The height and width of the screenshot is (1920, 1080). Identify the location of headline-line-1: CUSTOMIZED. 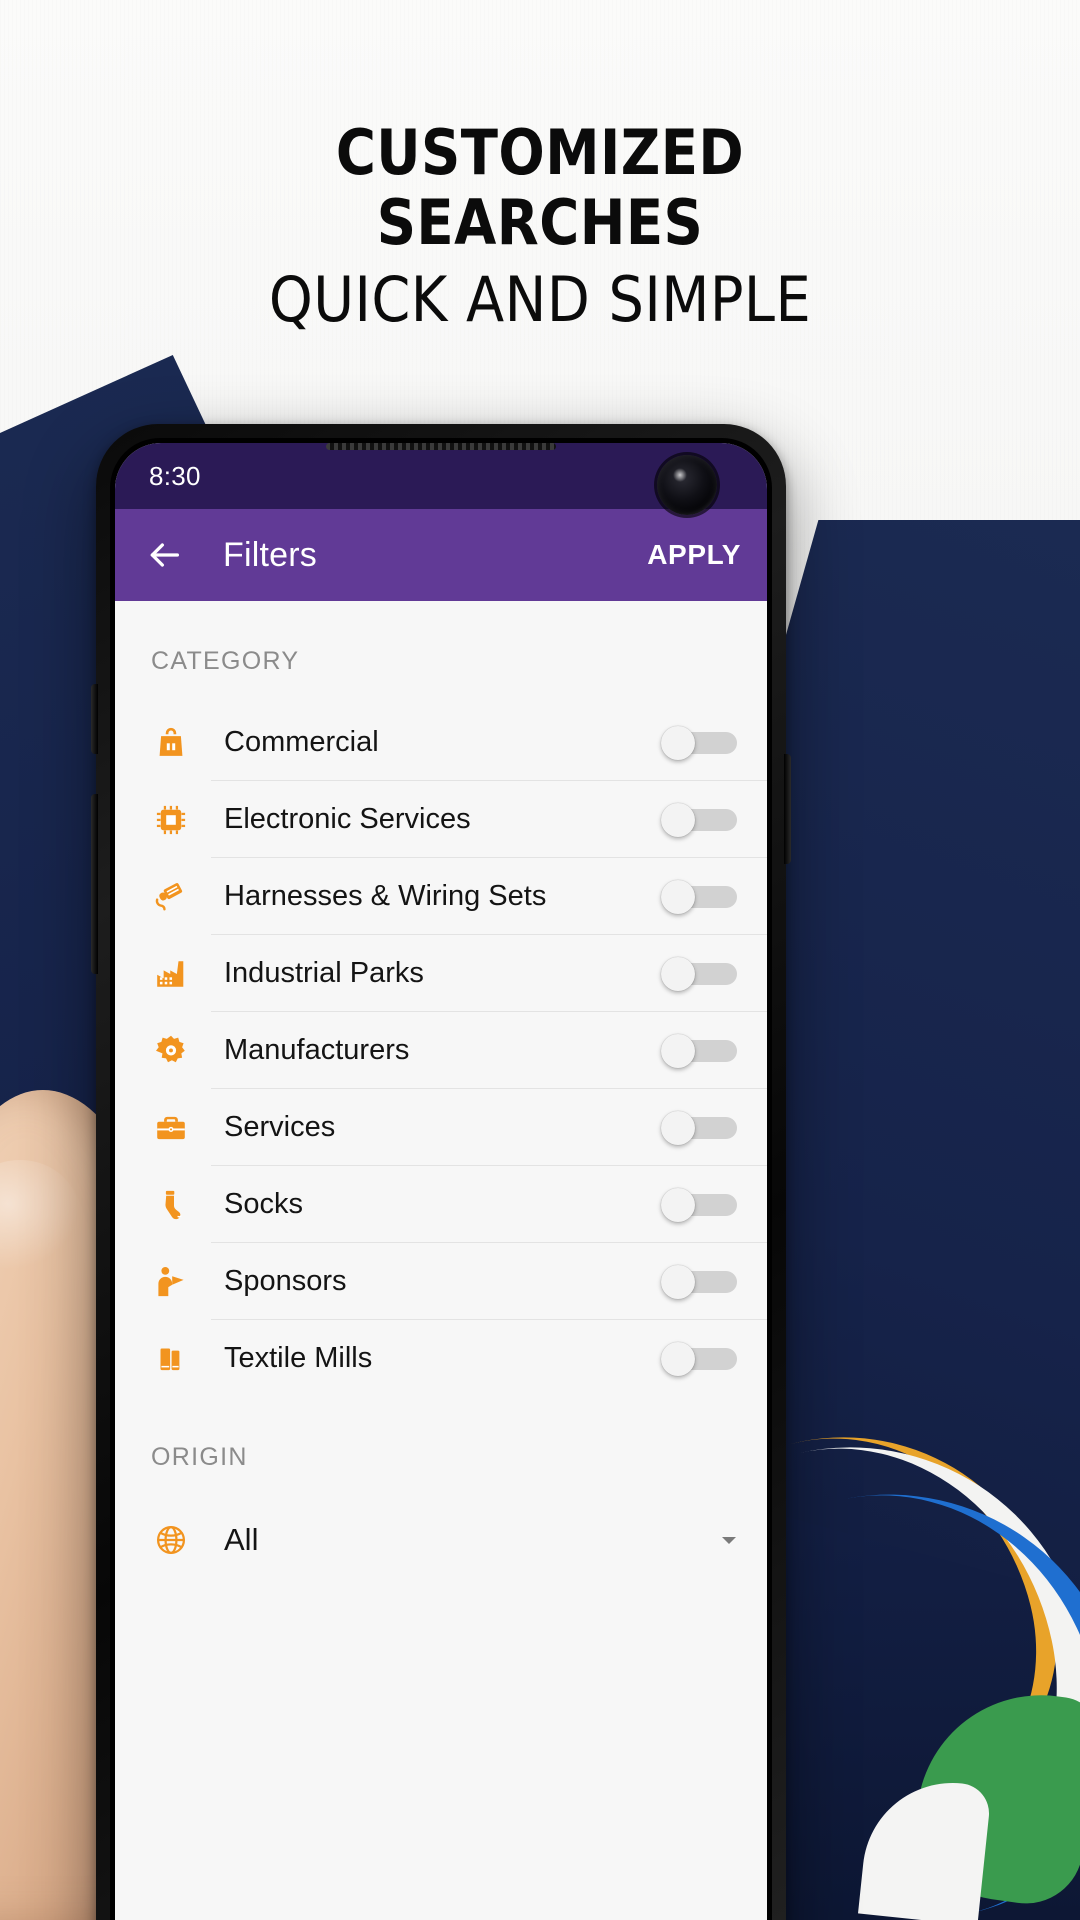
(540, 152).